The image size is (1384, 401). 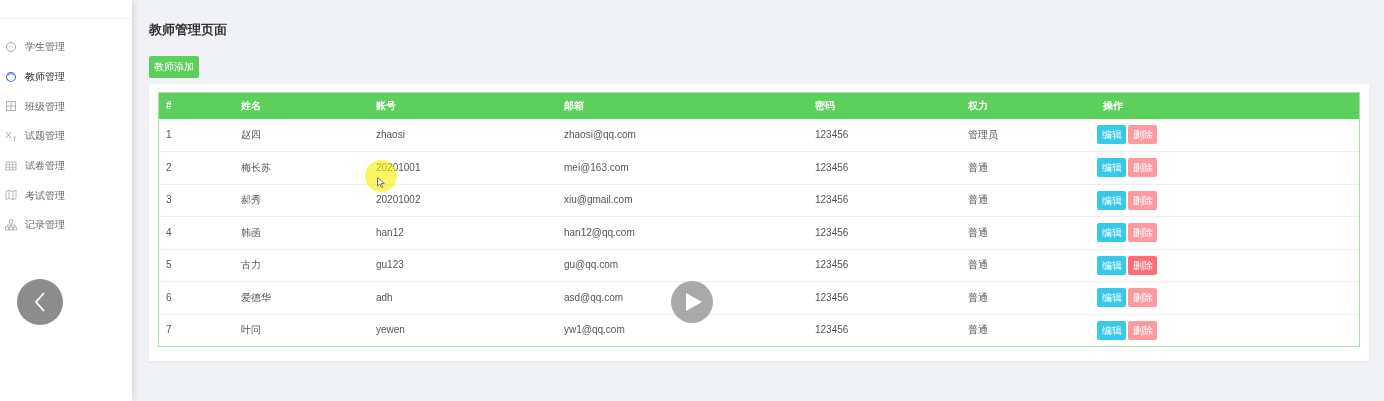 I want to click on chevron-left-icon, so click(x=40, y=302).